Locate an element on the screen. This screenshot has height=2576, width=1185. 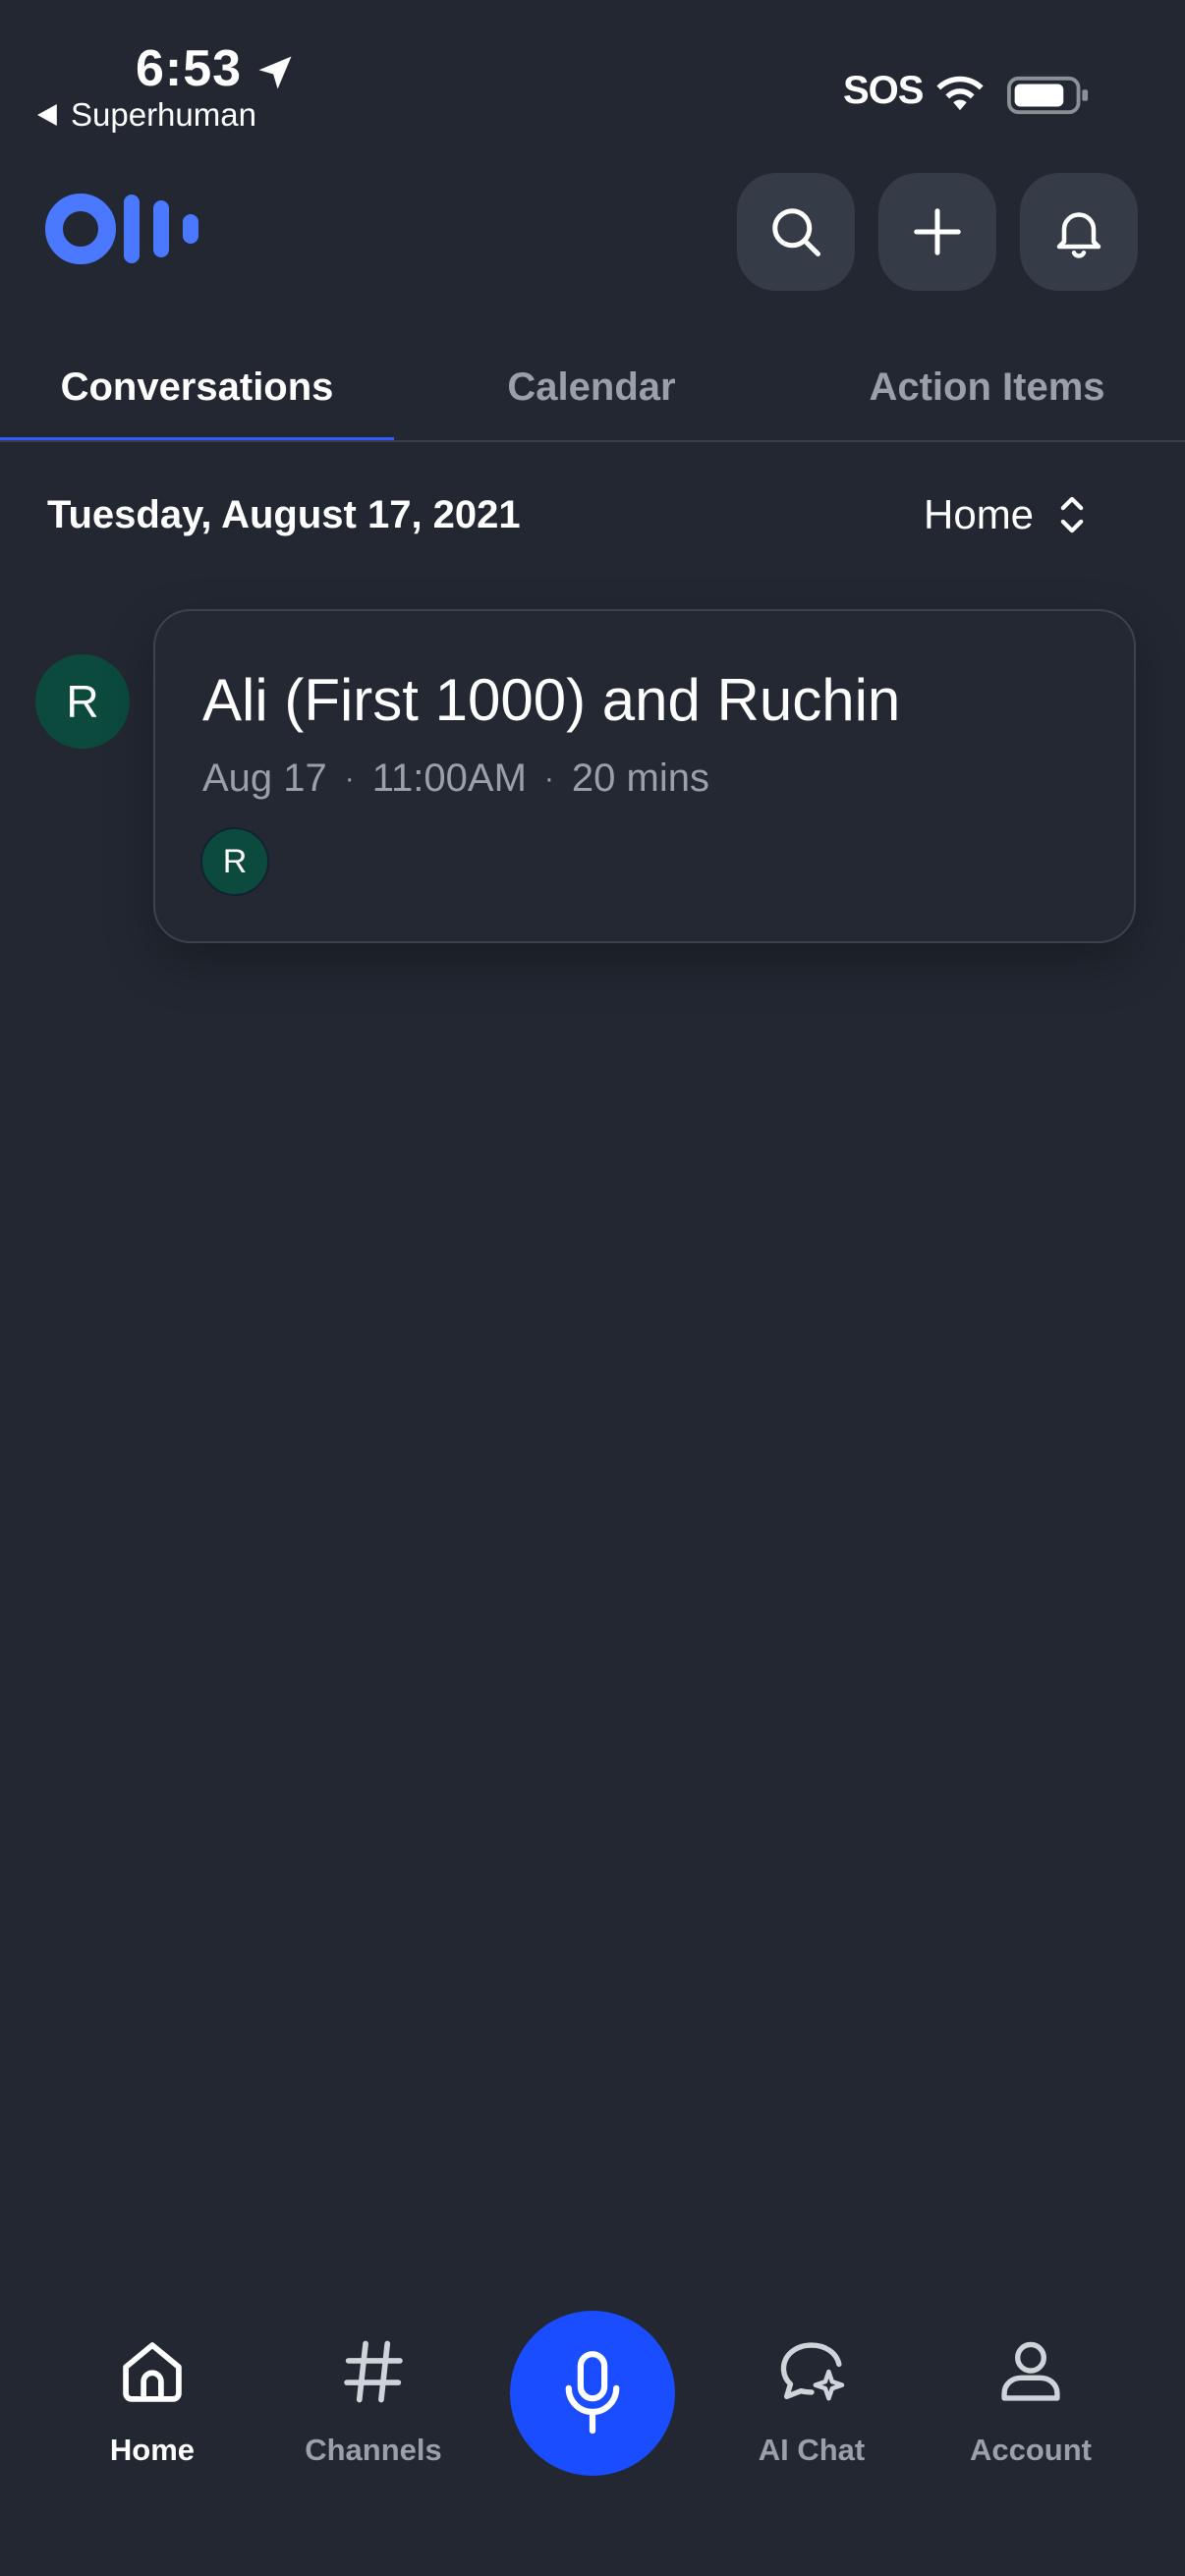
conversation-avatar: R is located at coordinates (83, 701).